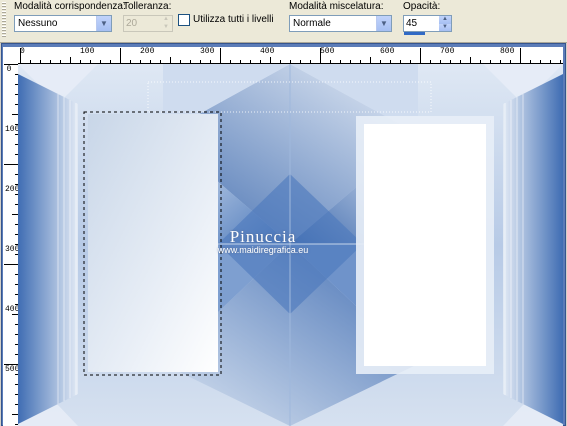 This screenshot has width=567, height=426. What do you see at coordinates (63, 23) in the screenshot?
I see `match-mode-select: Nessuno ▼` at bounding box center [63, 23].